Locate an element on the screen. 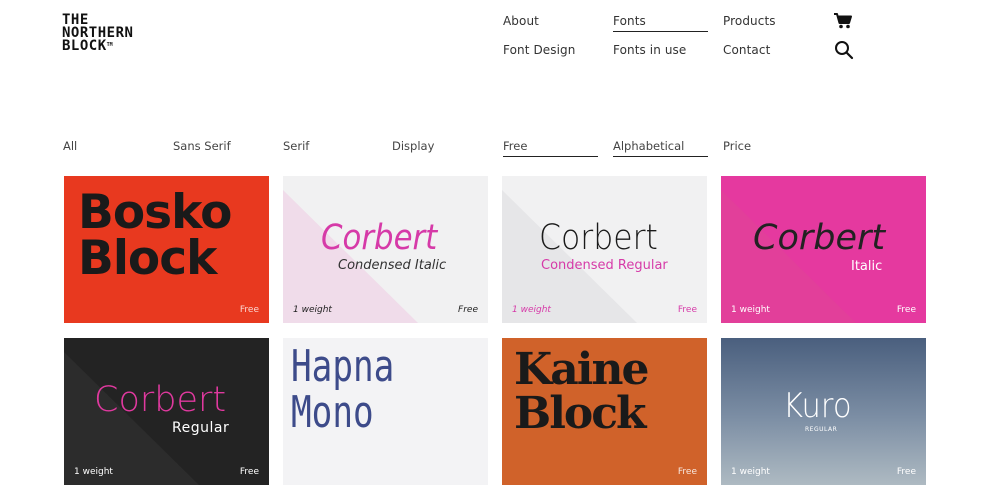 The width and height of the screenshot is (1000, 500). font-card-title-line-2: Mono is located at coordinates (332, 412).